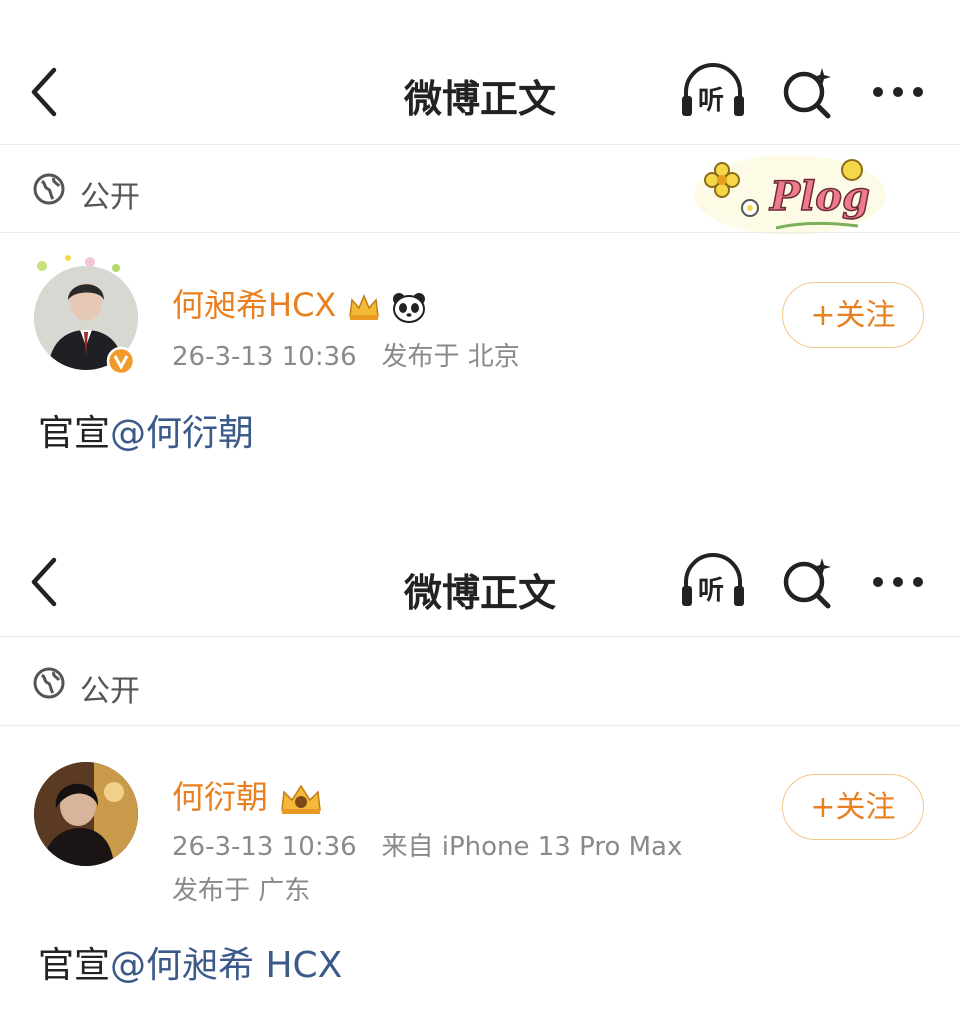 This screenshot has width=960, height=1016. What do you see at coordinates (78, 263) in the screenshot?
I see `avatar-decoration-icon` at bounding box center [78, 263].